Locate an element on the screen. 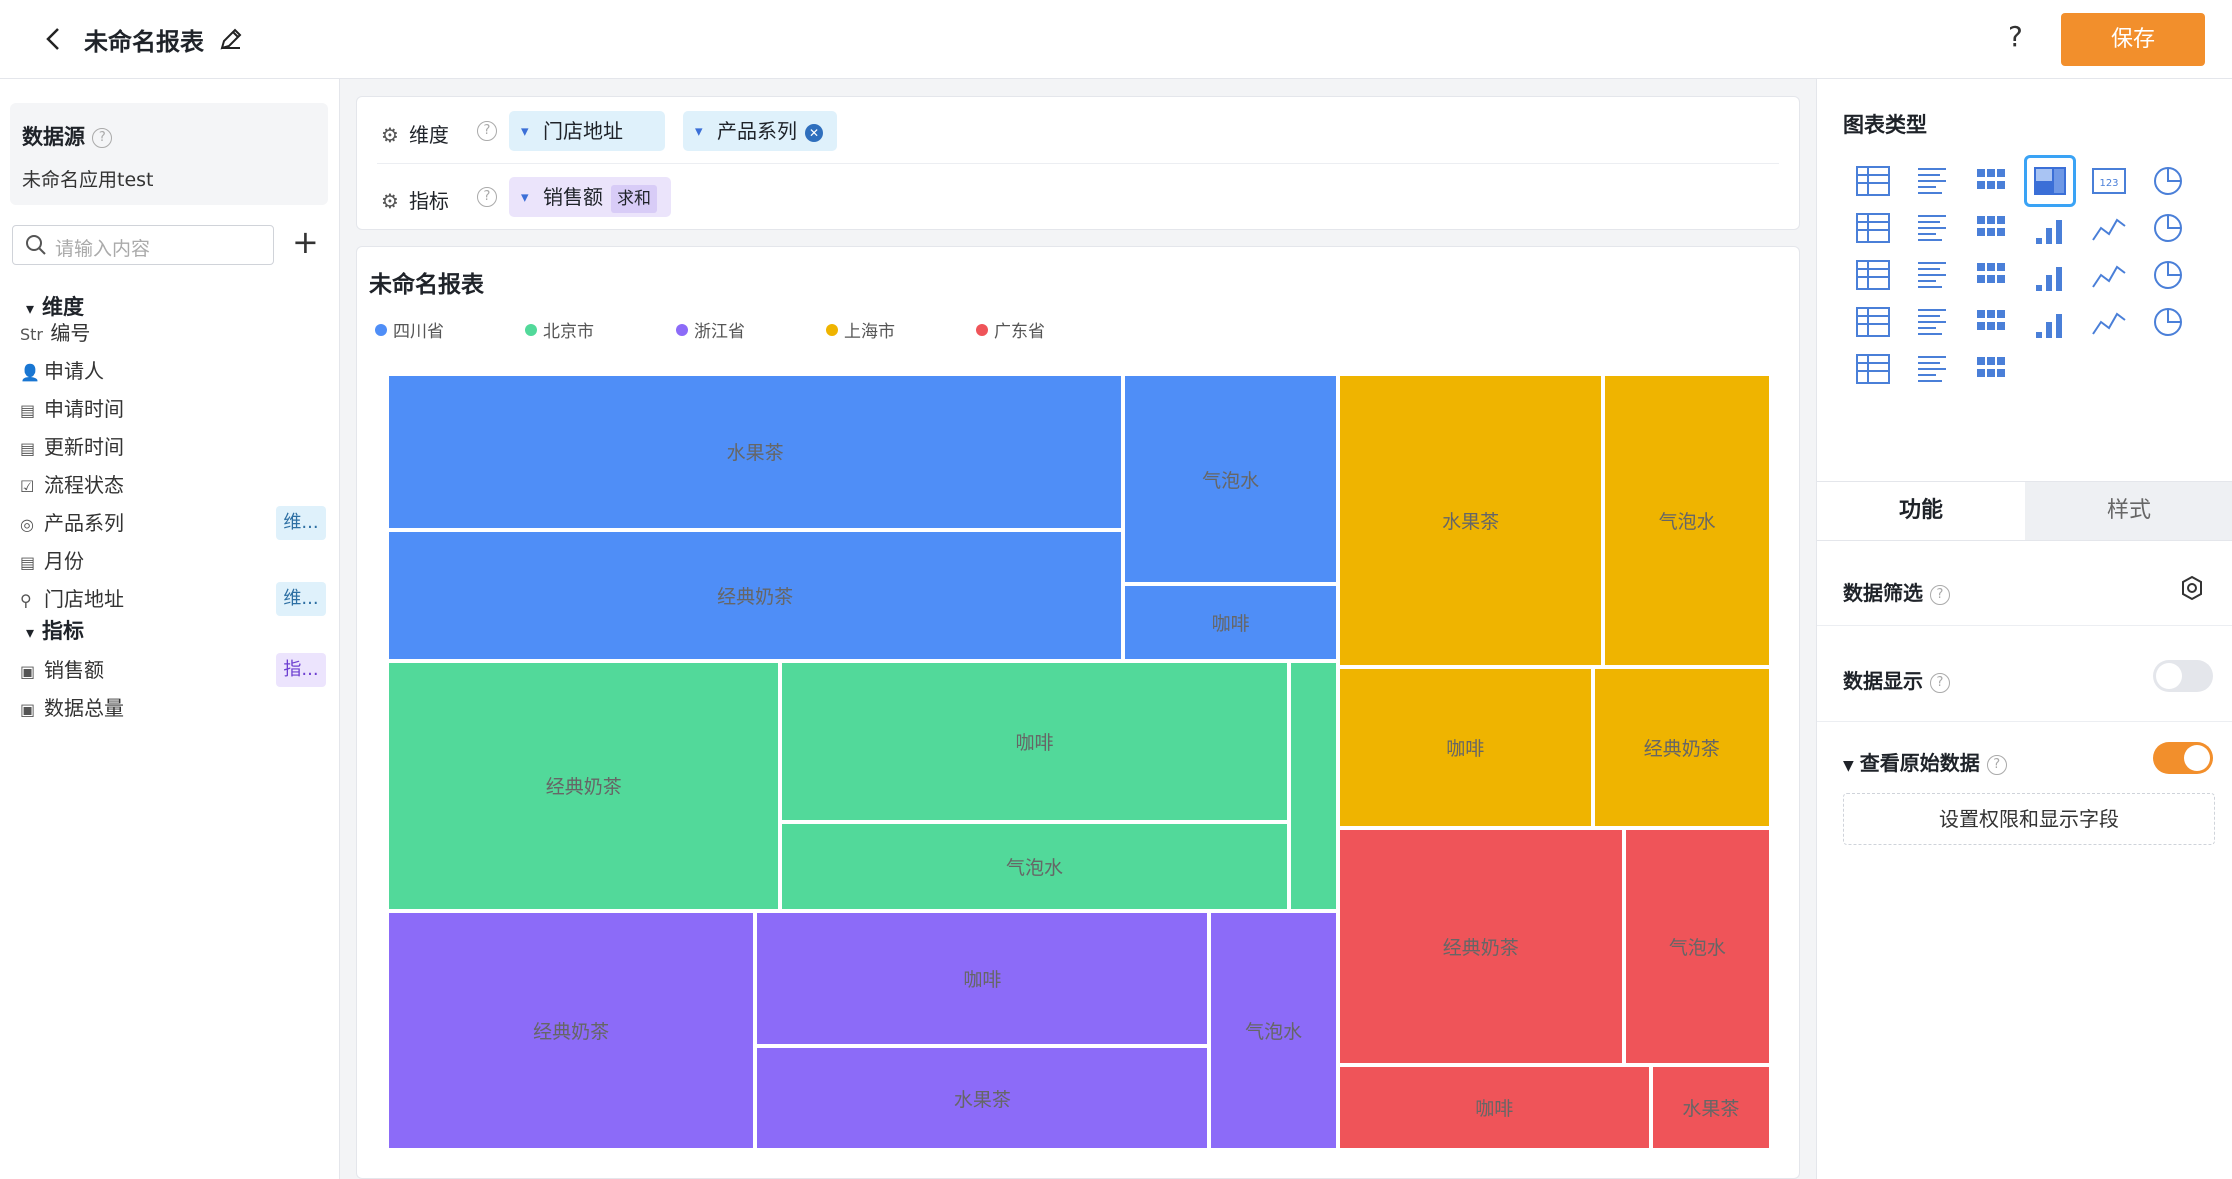 The image size is (2232, 1179). area-icon is located at coordinates (2109, 275).